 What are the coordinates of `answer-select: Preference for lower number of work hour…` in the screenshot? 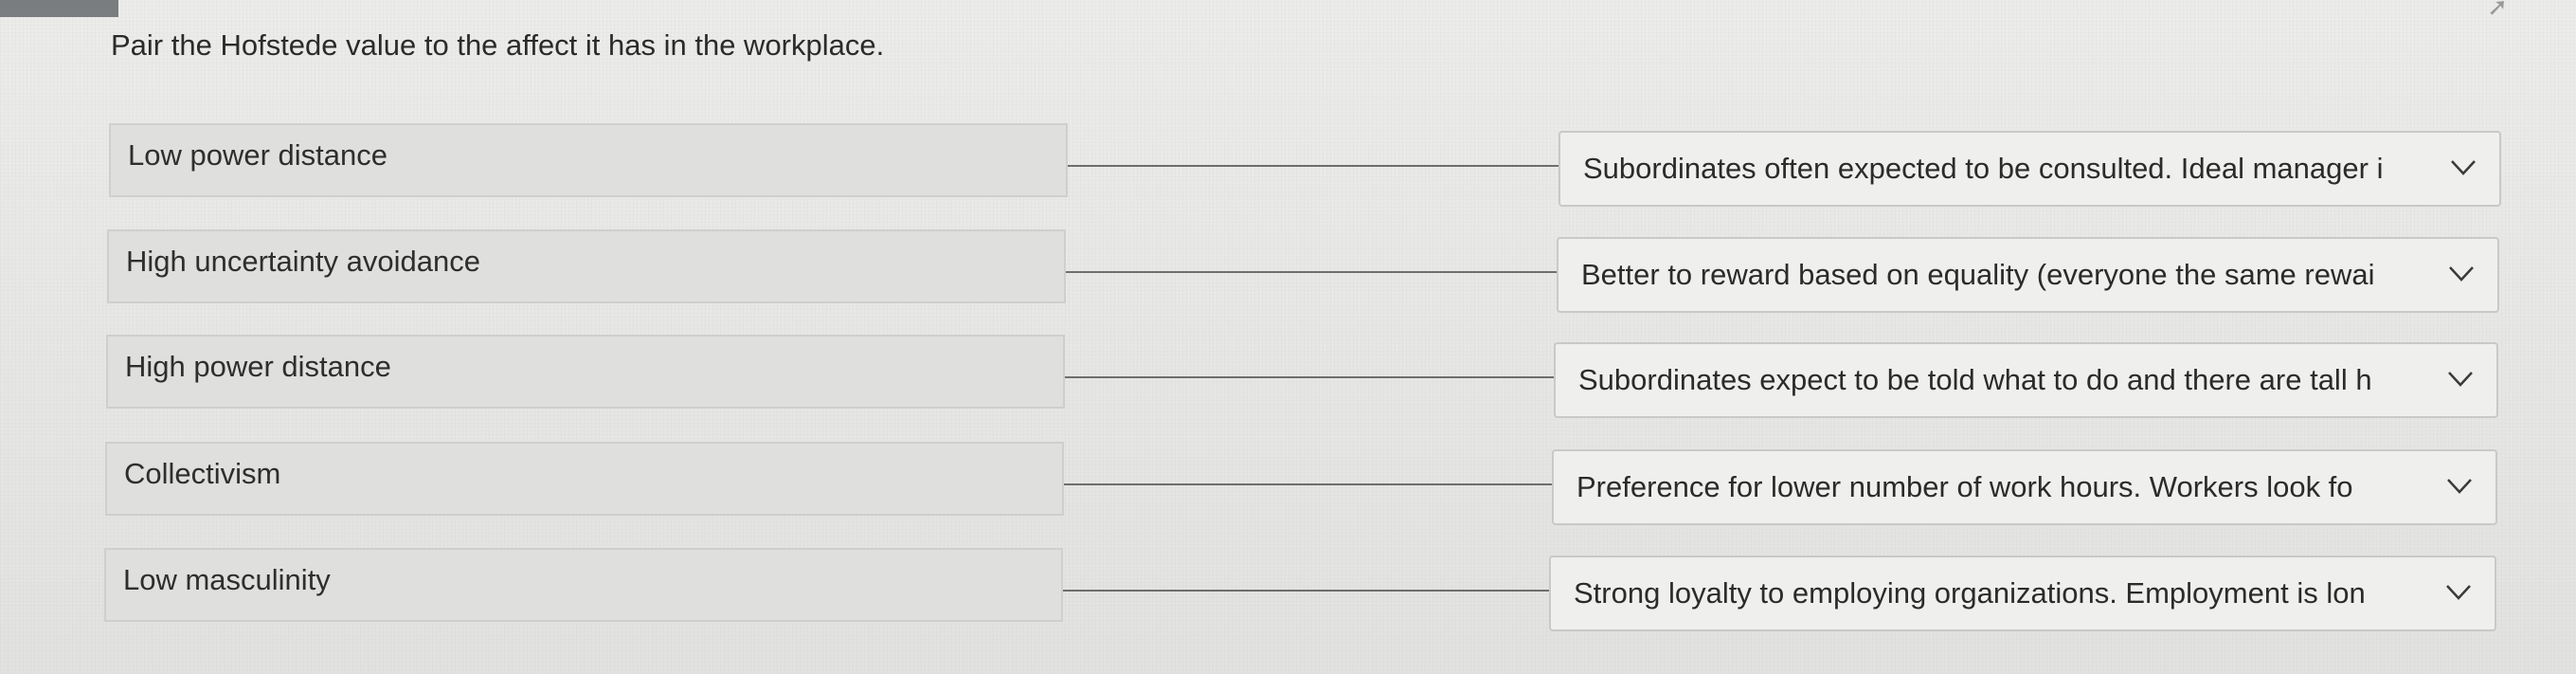 It's located at (2024, 487).